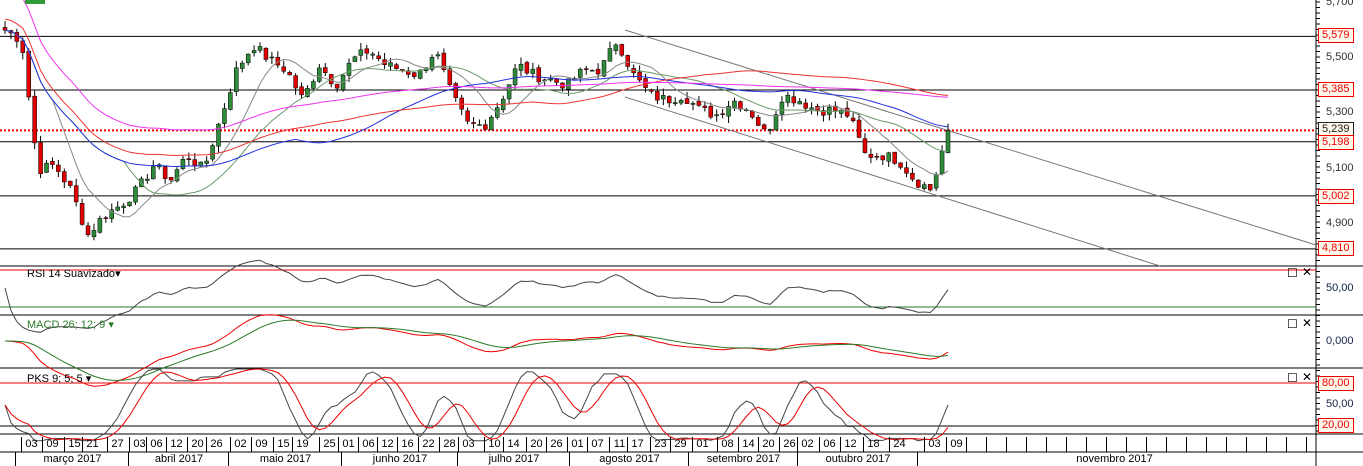 This screenshot has height=466, width=1363. What do you see at coordinates (1307, 272) in the screenshot?
I see `close-rsi-button: ✕` at bounding box center [1307, 272].